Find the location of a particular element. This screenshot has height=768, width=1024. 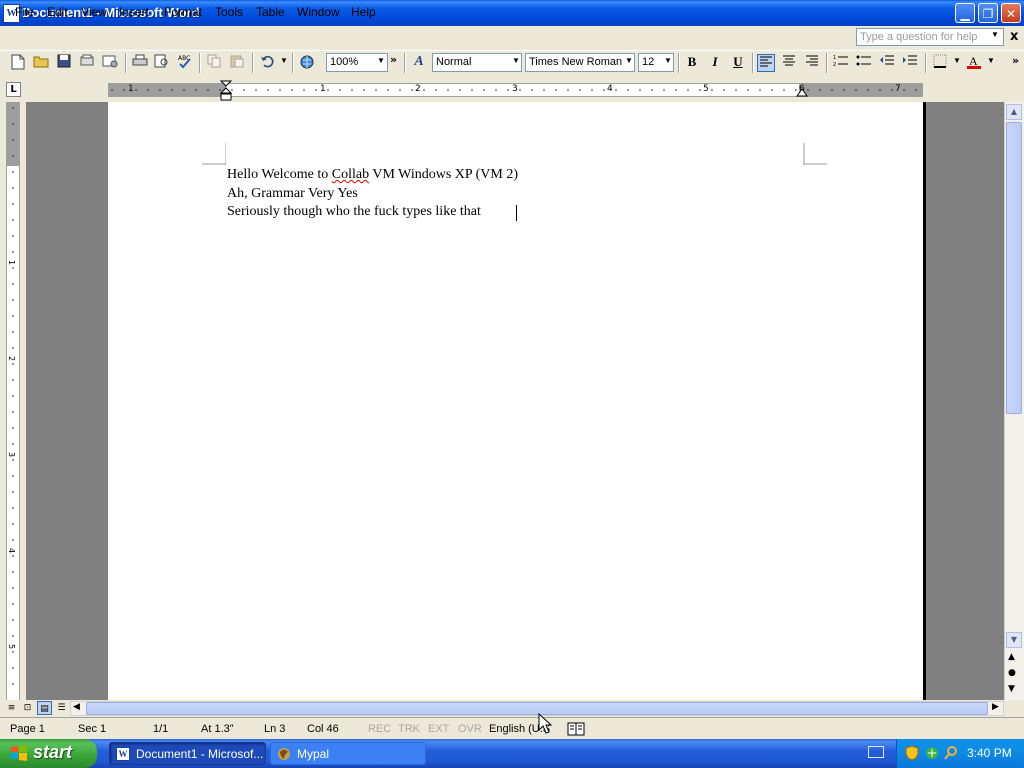

status-column: Col 46 is located at coordinates (323, 729).